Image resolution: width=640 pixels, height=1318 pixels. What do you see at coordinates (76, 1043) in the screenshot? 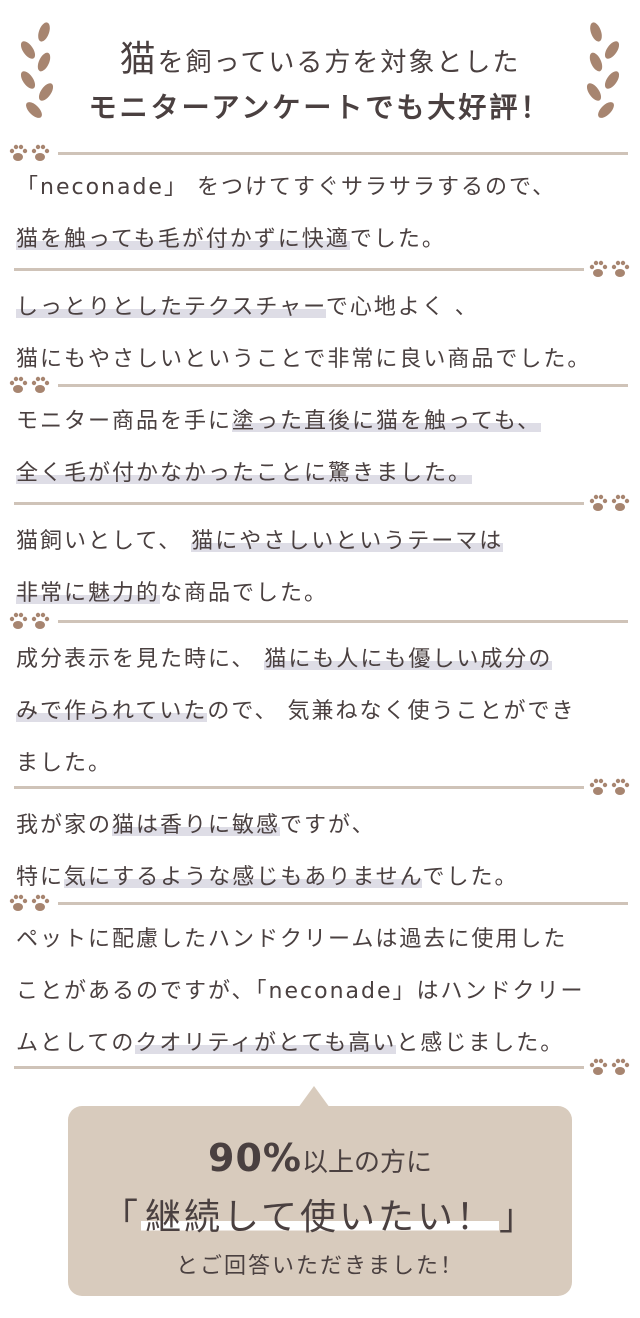
I see `review-text: ムとしての` at bounding box center [76, 1043].